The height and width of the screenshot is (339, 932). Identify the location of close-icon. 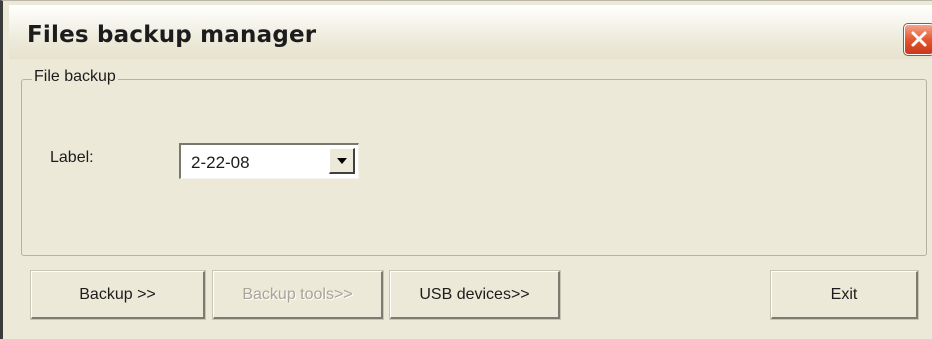
(919, 39).